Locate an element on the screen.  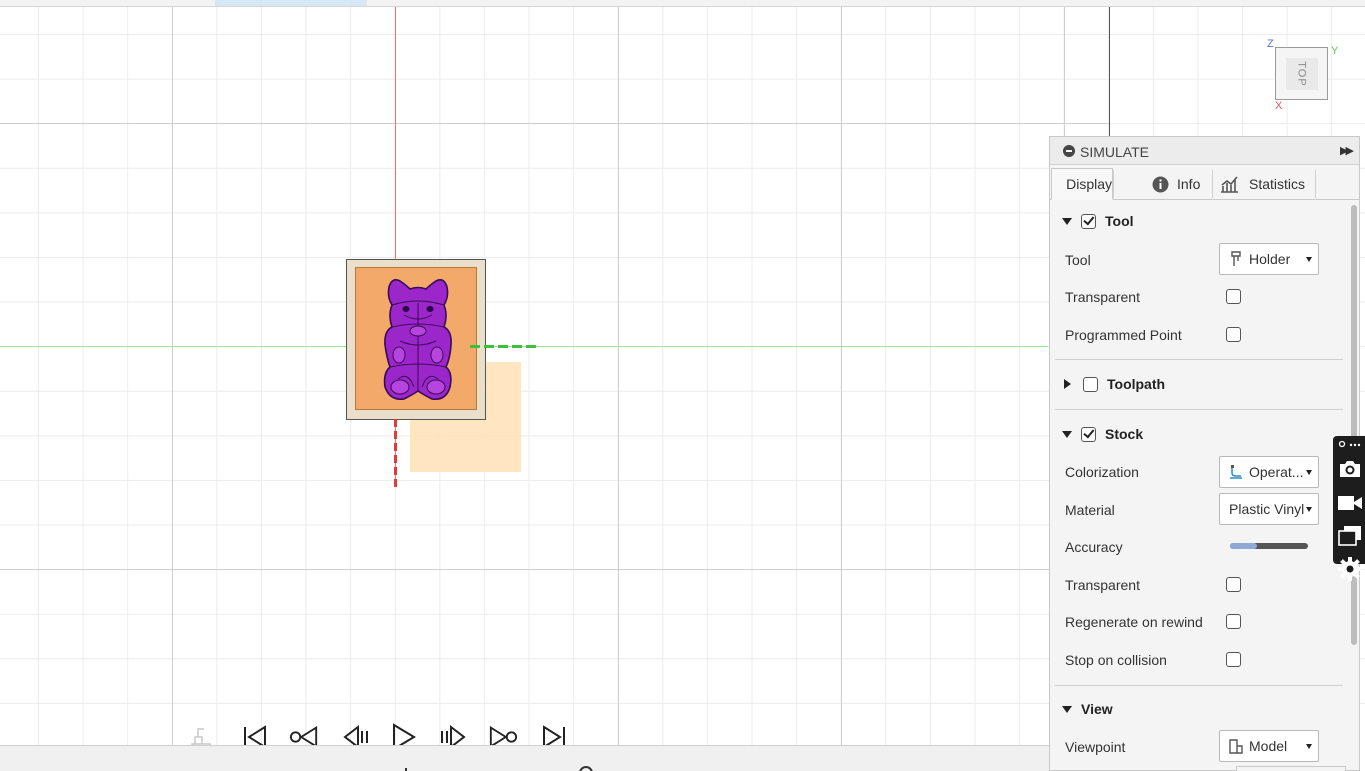
material-dropdown: Plastic Vinyl is located at coordinates (1269, 509).